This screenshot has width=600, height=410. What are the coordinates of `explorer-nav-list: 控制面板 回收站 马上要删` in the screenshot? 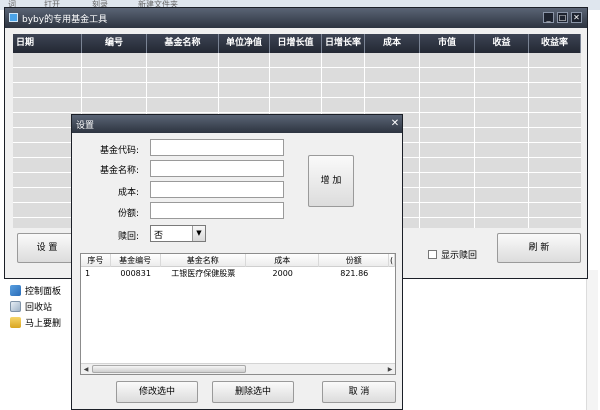 It's located at (35, 306).